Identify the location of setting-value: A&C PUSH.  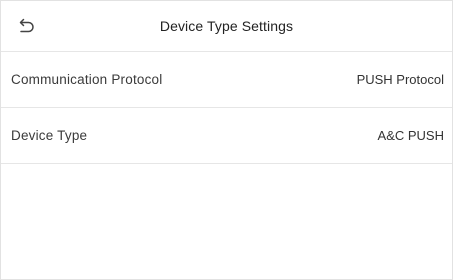
(410, 135).